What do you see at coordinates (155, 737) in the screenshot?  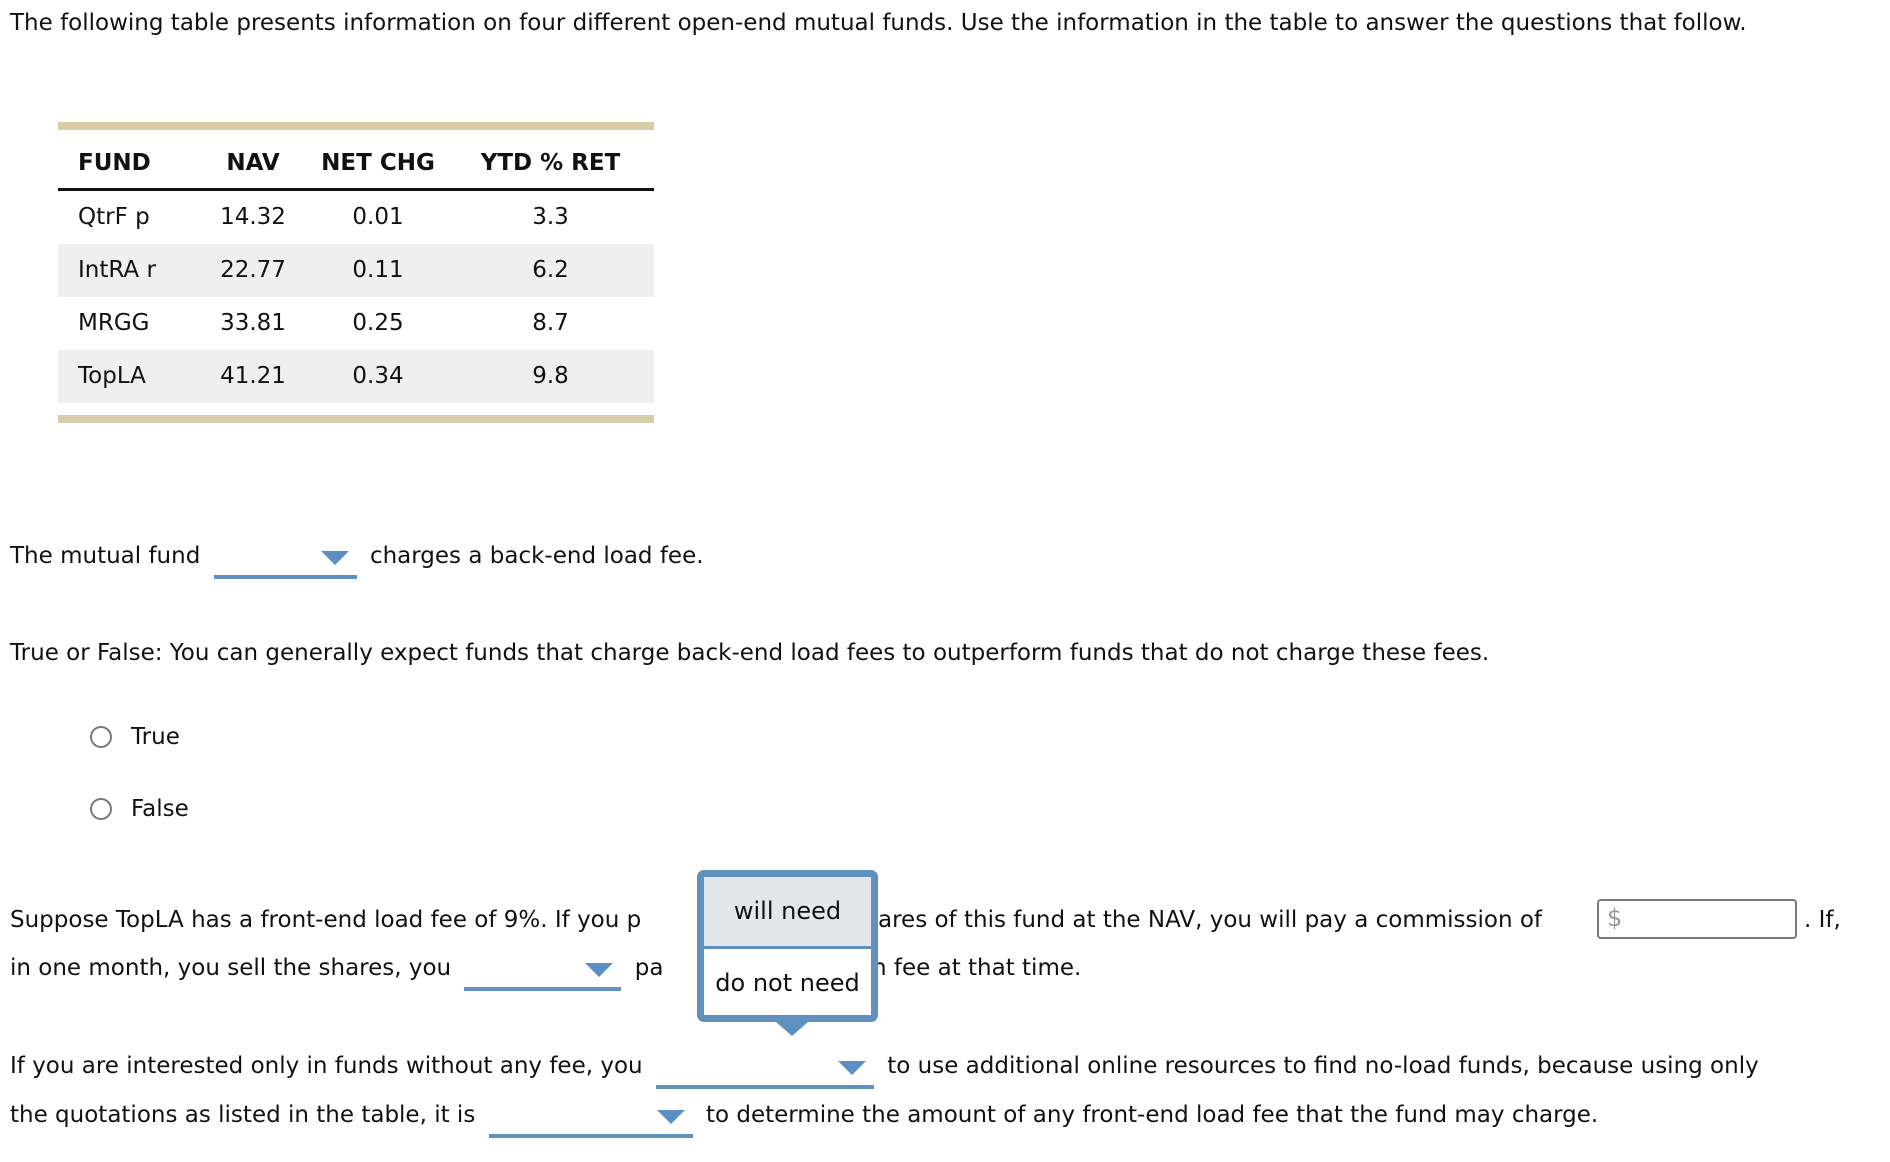 I see `radio-true-label: True` at bounding box center [155, 737].